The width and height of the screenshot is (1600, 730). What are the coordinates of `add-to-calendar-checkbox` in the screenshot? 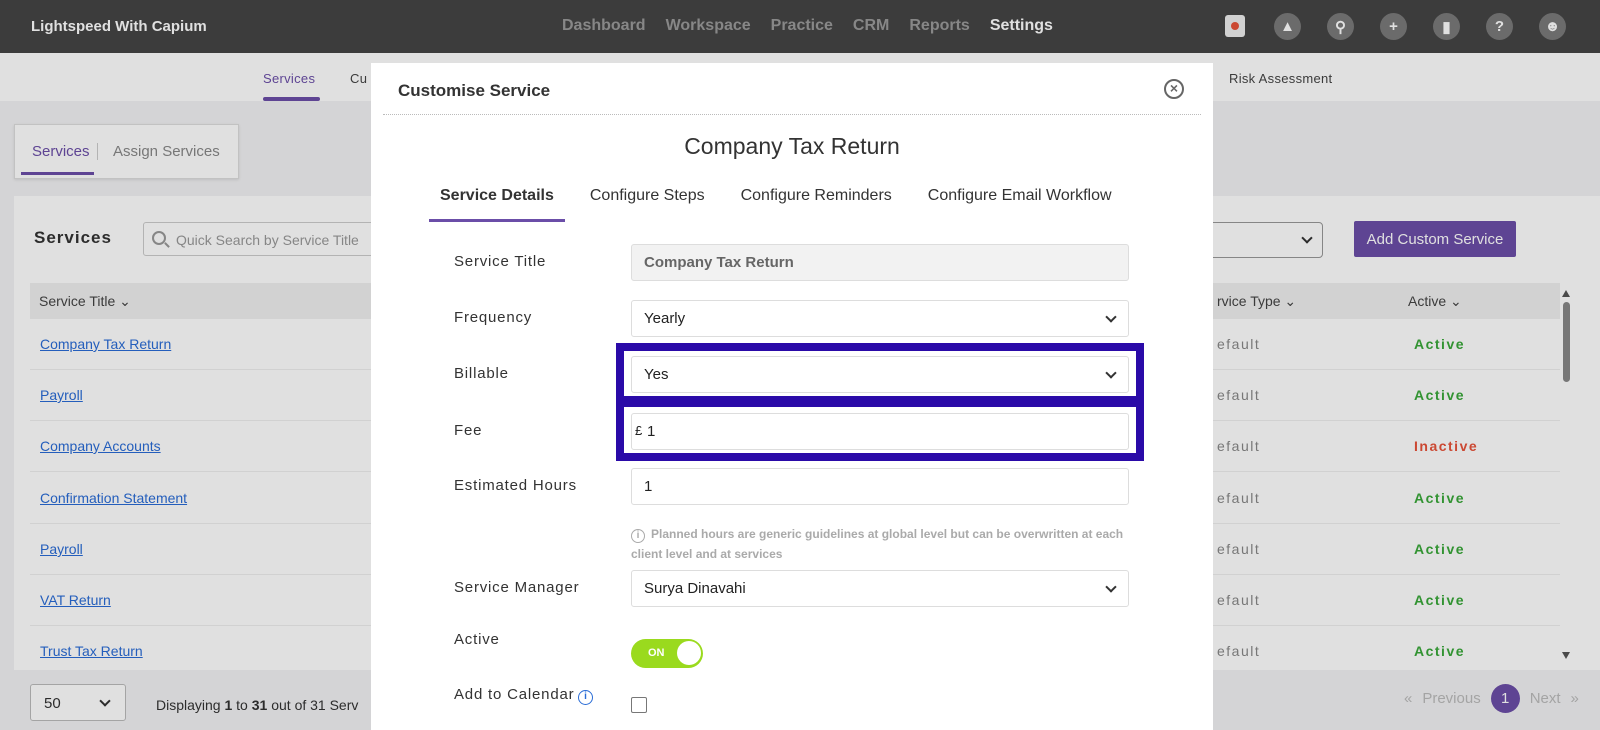 It's located at (639, 705).